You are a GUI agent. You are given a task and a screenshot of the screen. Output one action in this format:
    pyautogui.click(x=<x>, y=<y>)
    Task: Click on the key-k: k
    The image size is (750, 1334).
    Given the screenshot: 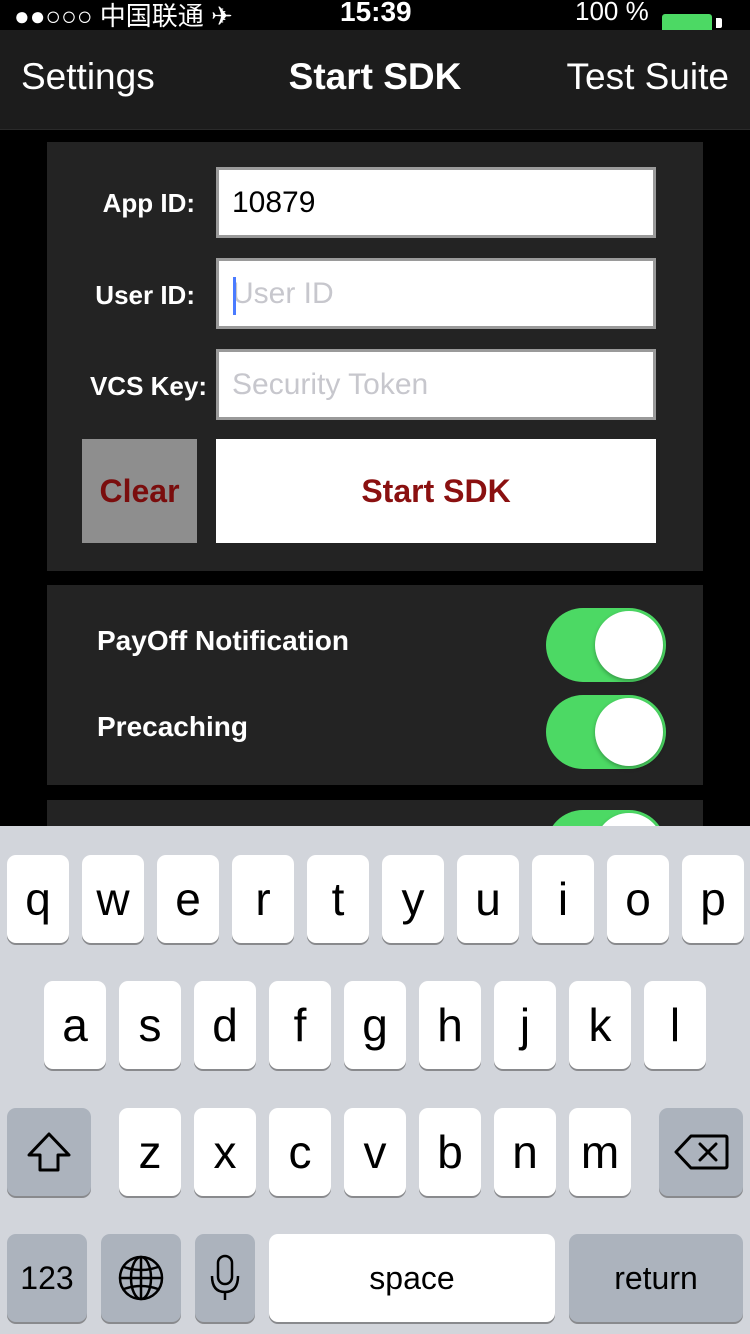 What is the action you would take?
    pyautogui.click(x=600, y=1025)
    